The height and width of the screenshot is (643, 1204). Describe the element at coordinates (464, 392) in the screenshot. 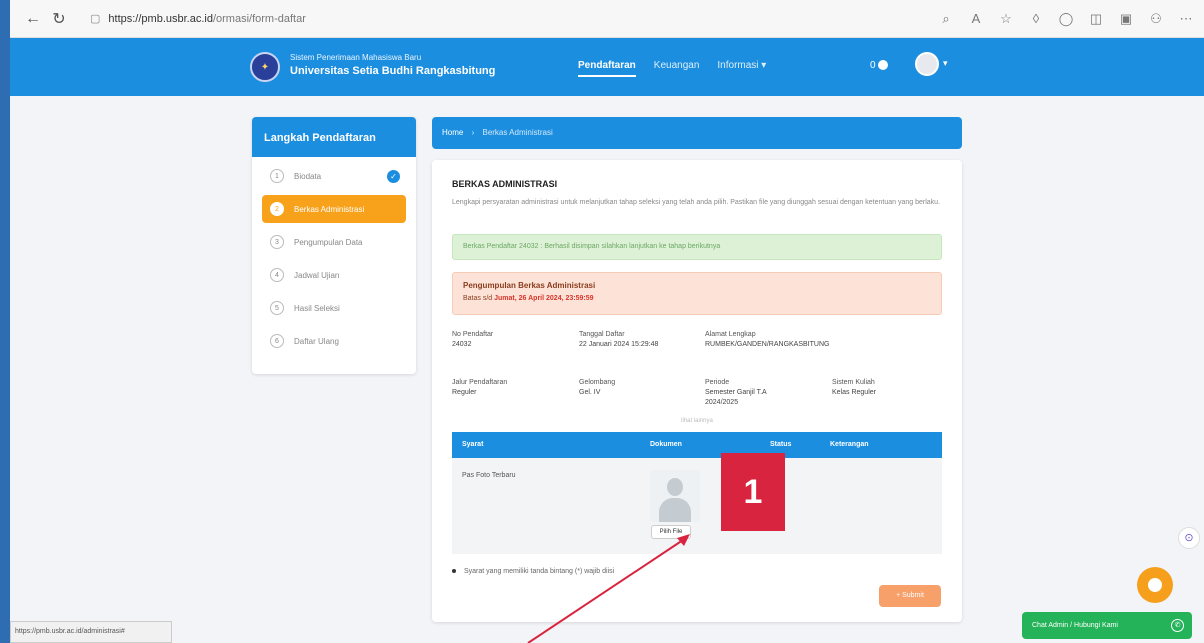

I see `info-value: Reguler` at that location.